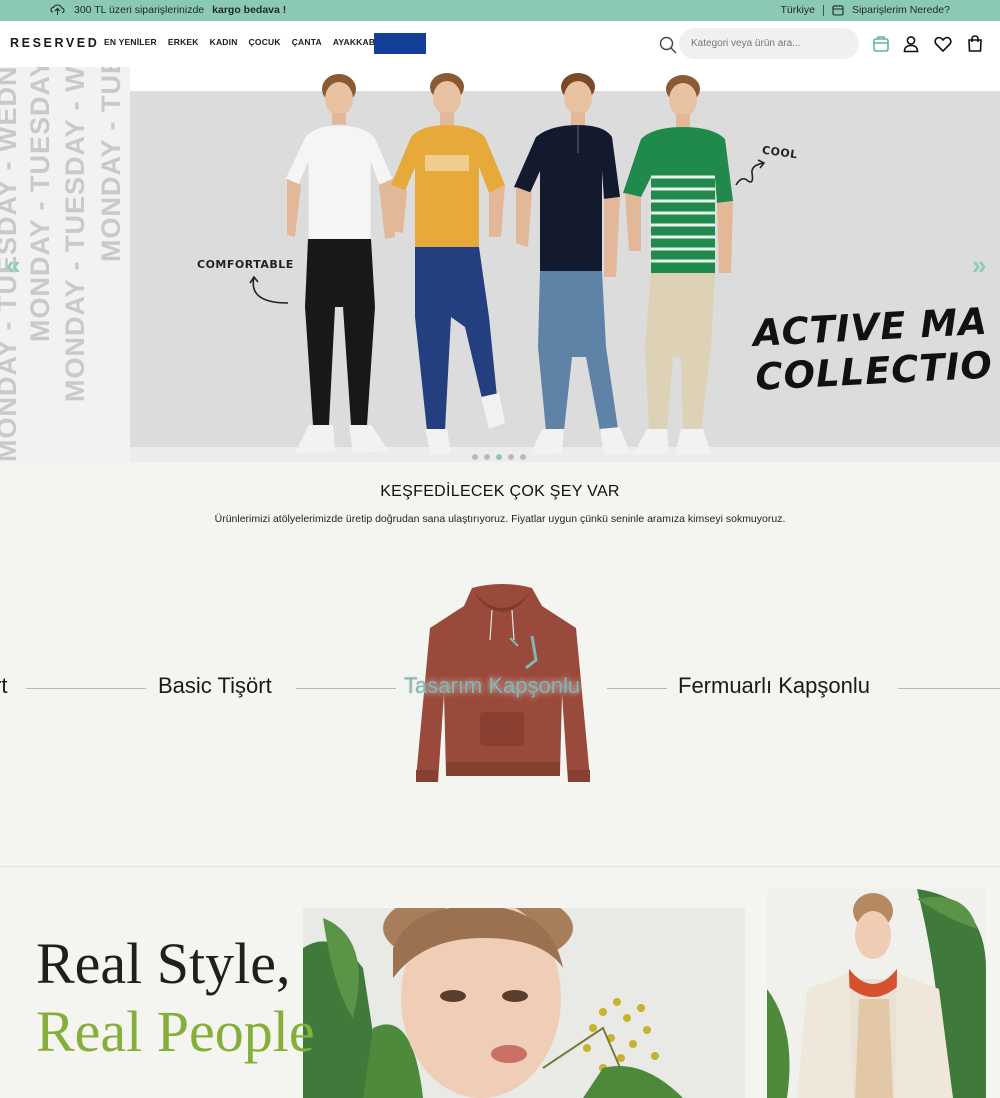 The image size is (1000, 1098). I want to click on nav-item-new: EN YENİLER, so click(130, 42).